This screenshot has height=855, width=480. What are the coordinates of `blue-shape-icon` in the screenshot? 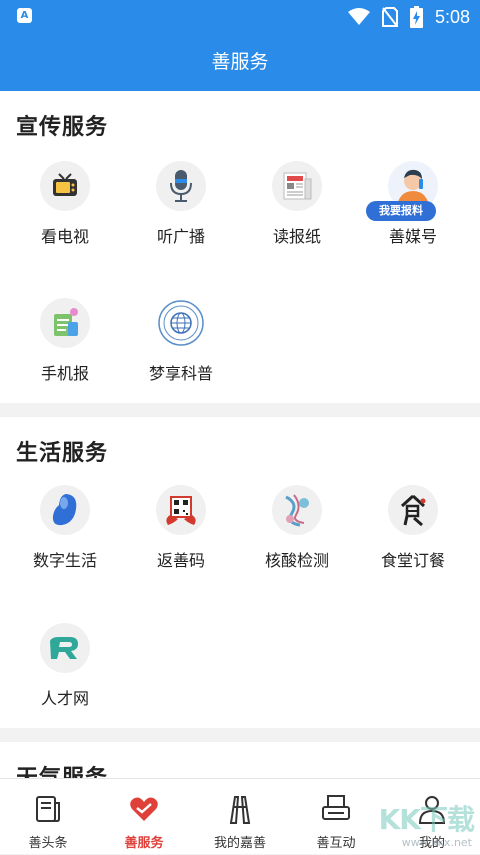 It's located at (65, 510).